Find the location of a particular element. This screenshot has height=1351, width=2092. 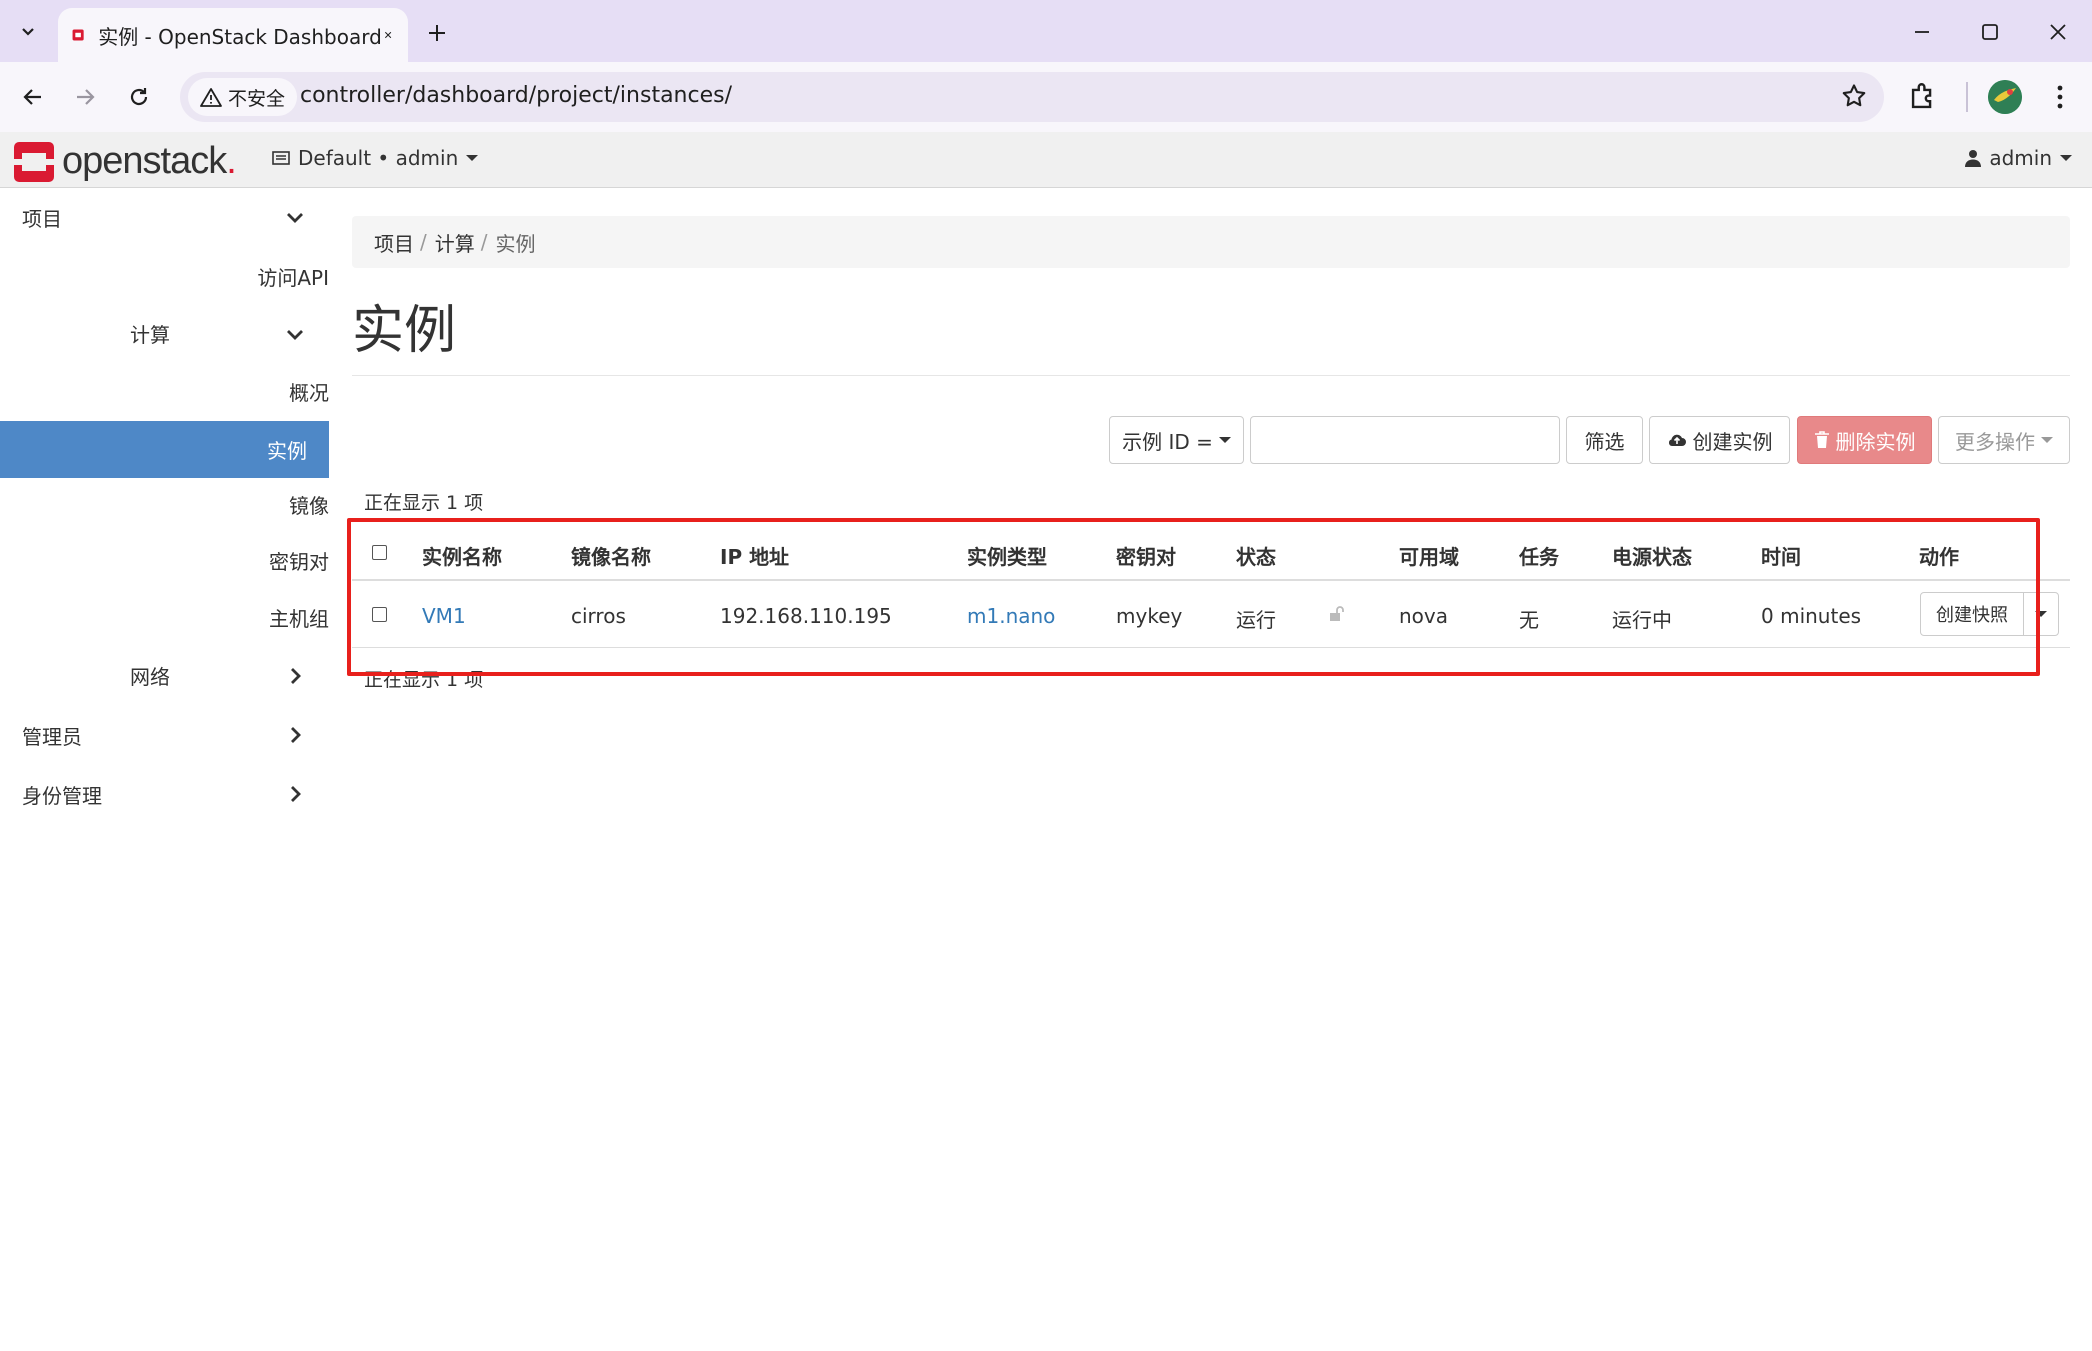

context-label: Default • admin is located at coordinates (378, 158).